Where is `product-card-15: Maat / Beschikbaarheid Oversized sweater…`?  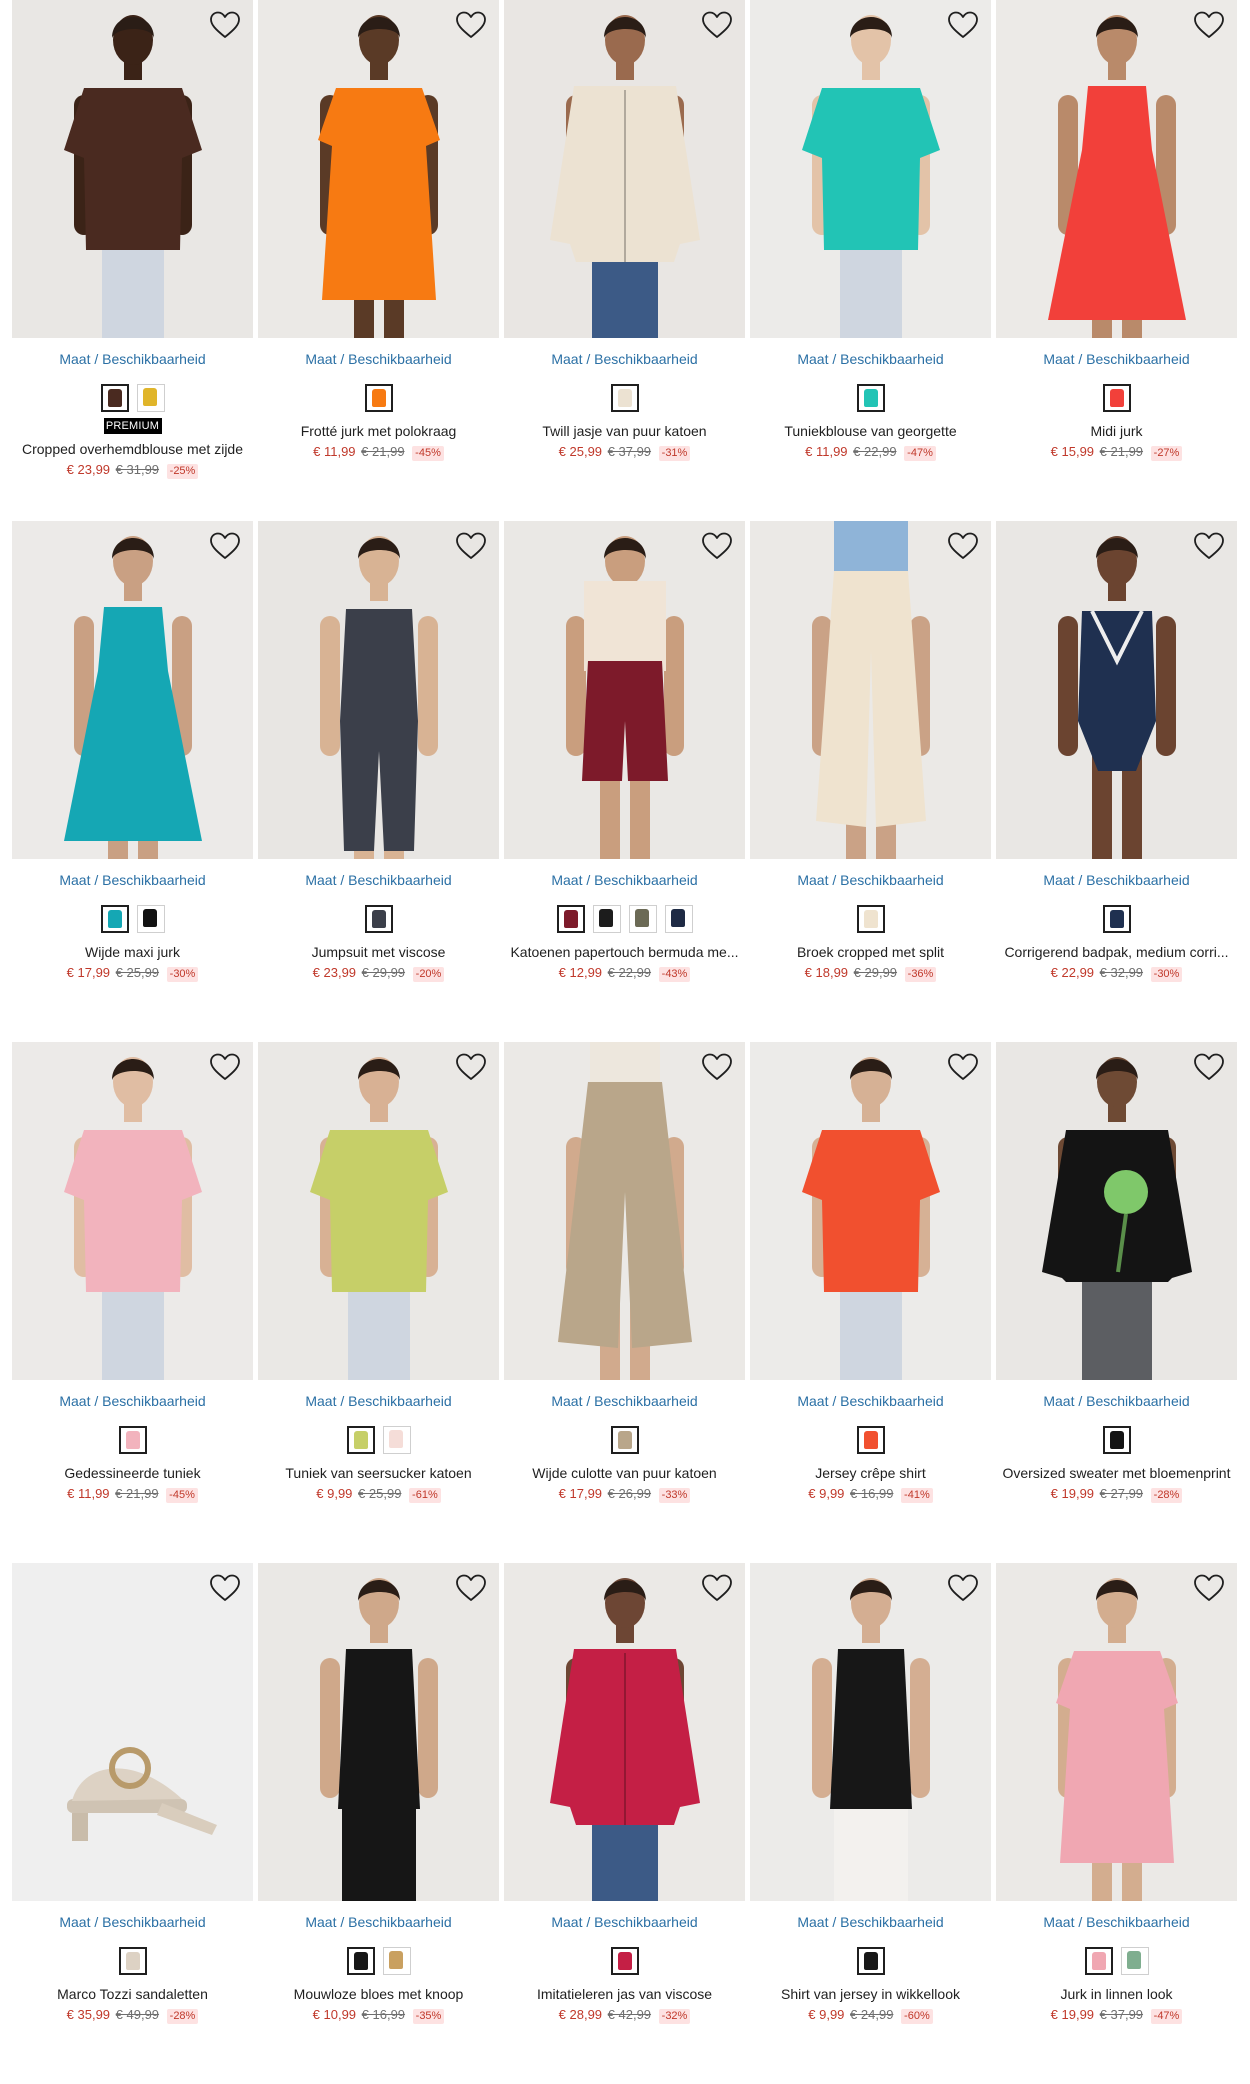
product-card-15: Maat / Beschikbaarheid Oversized sweater… is located at coordinates (1116, 1302).